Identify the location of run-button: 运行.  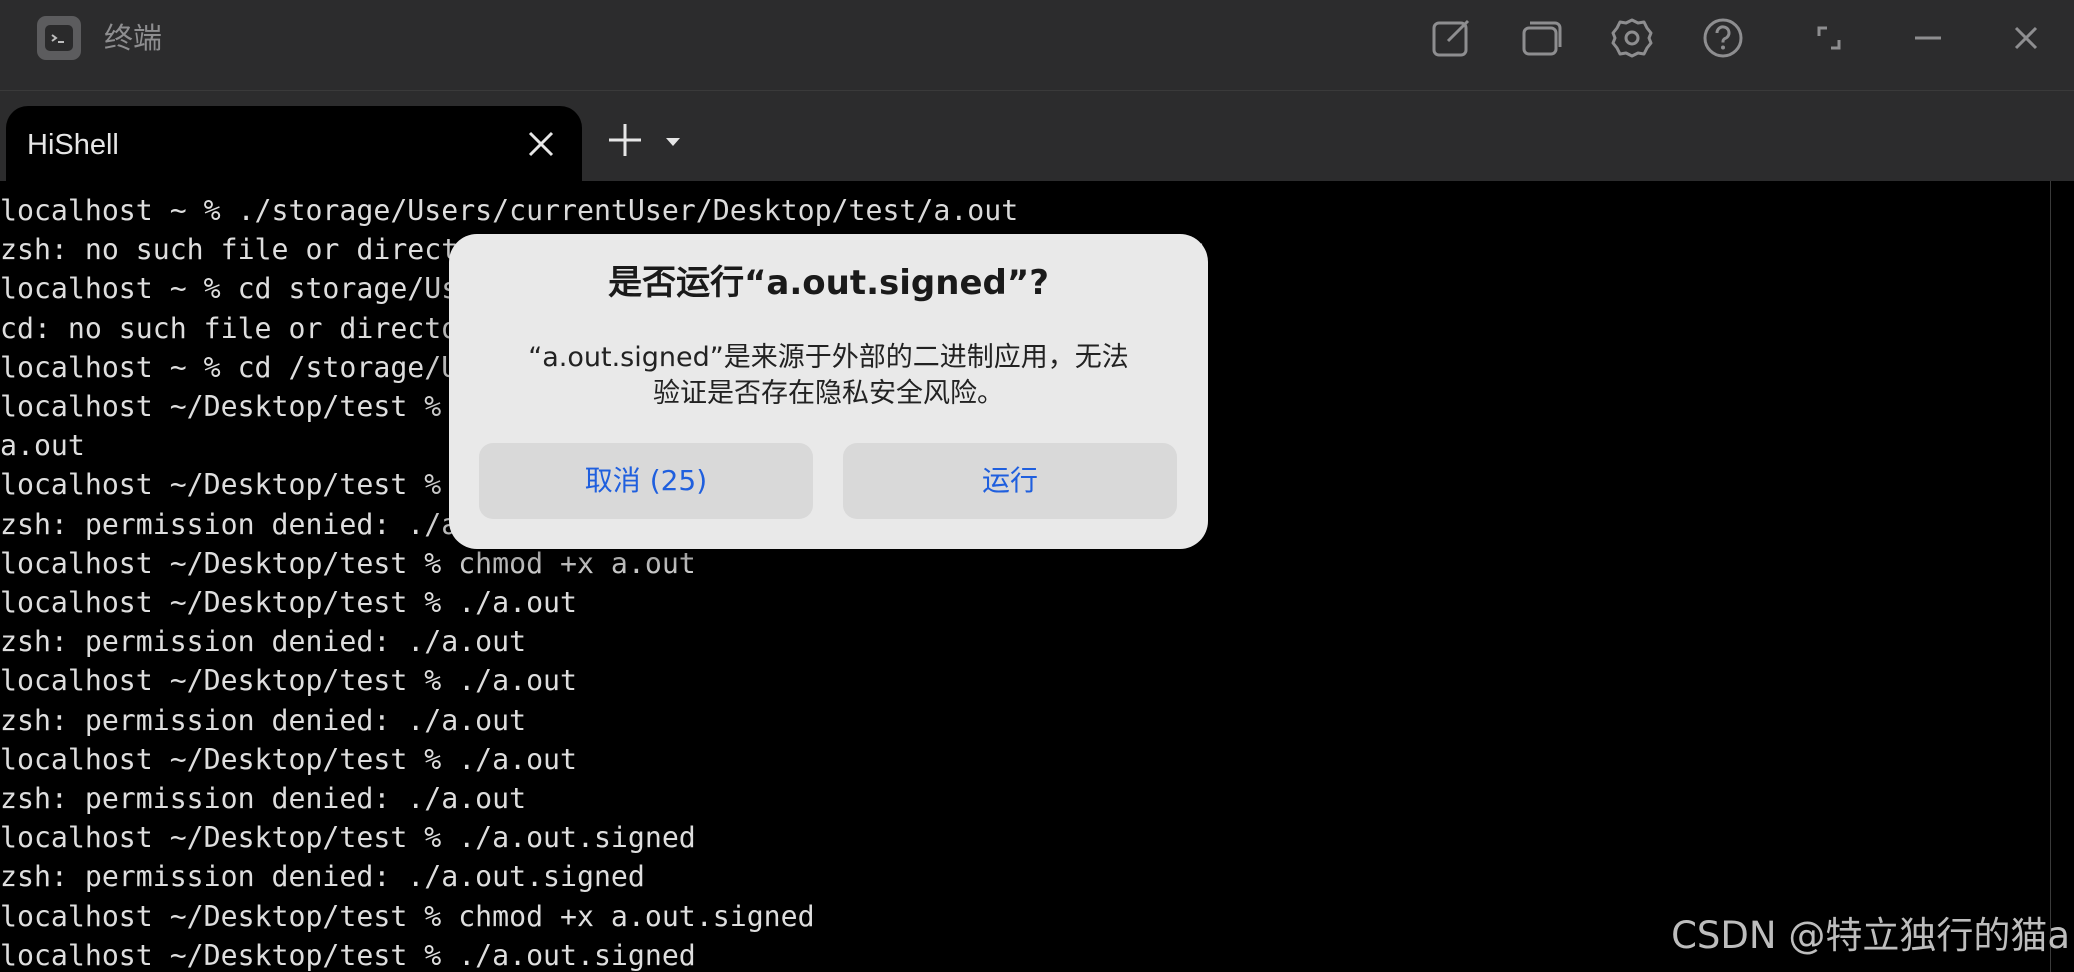
(1010, 481).